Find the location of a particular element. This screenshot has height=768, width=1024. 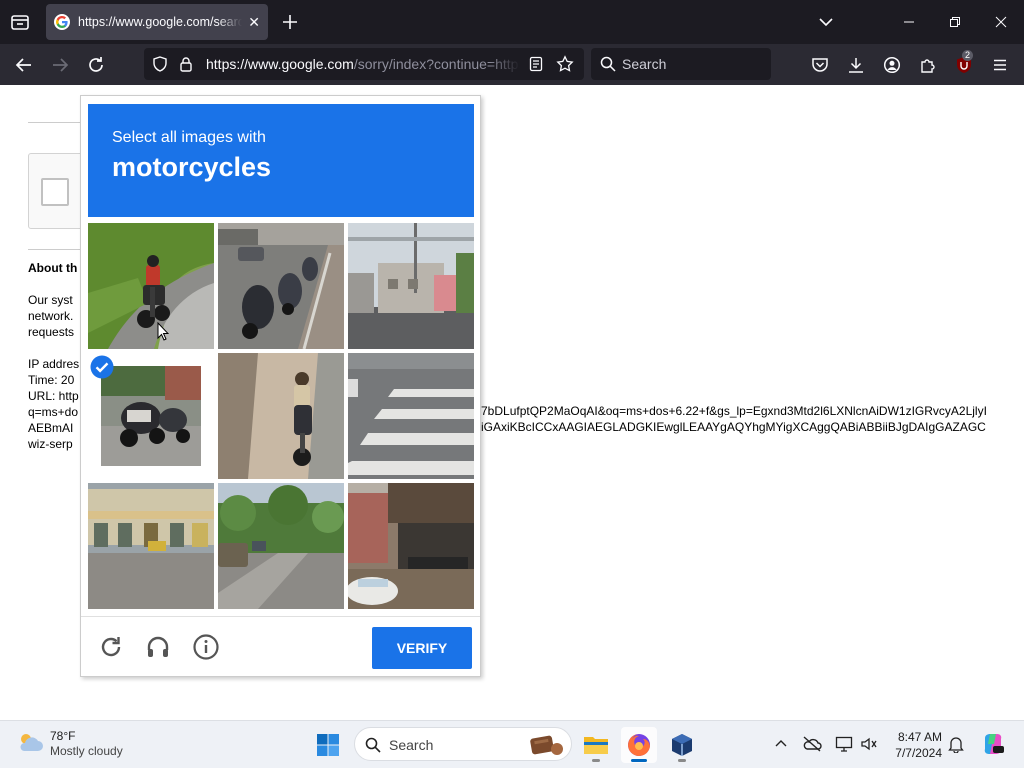

copilot-icon is located at coordinates (993, 744).